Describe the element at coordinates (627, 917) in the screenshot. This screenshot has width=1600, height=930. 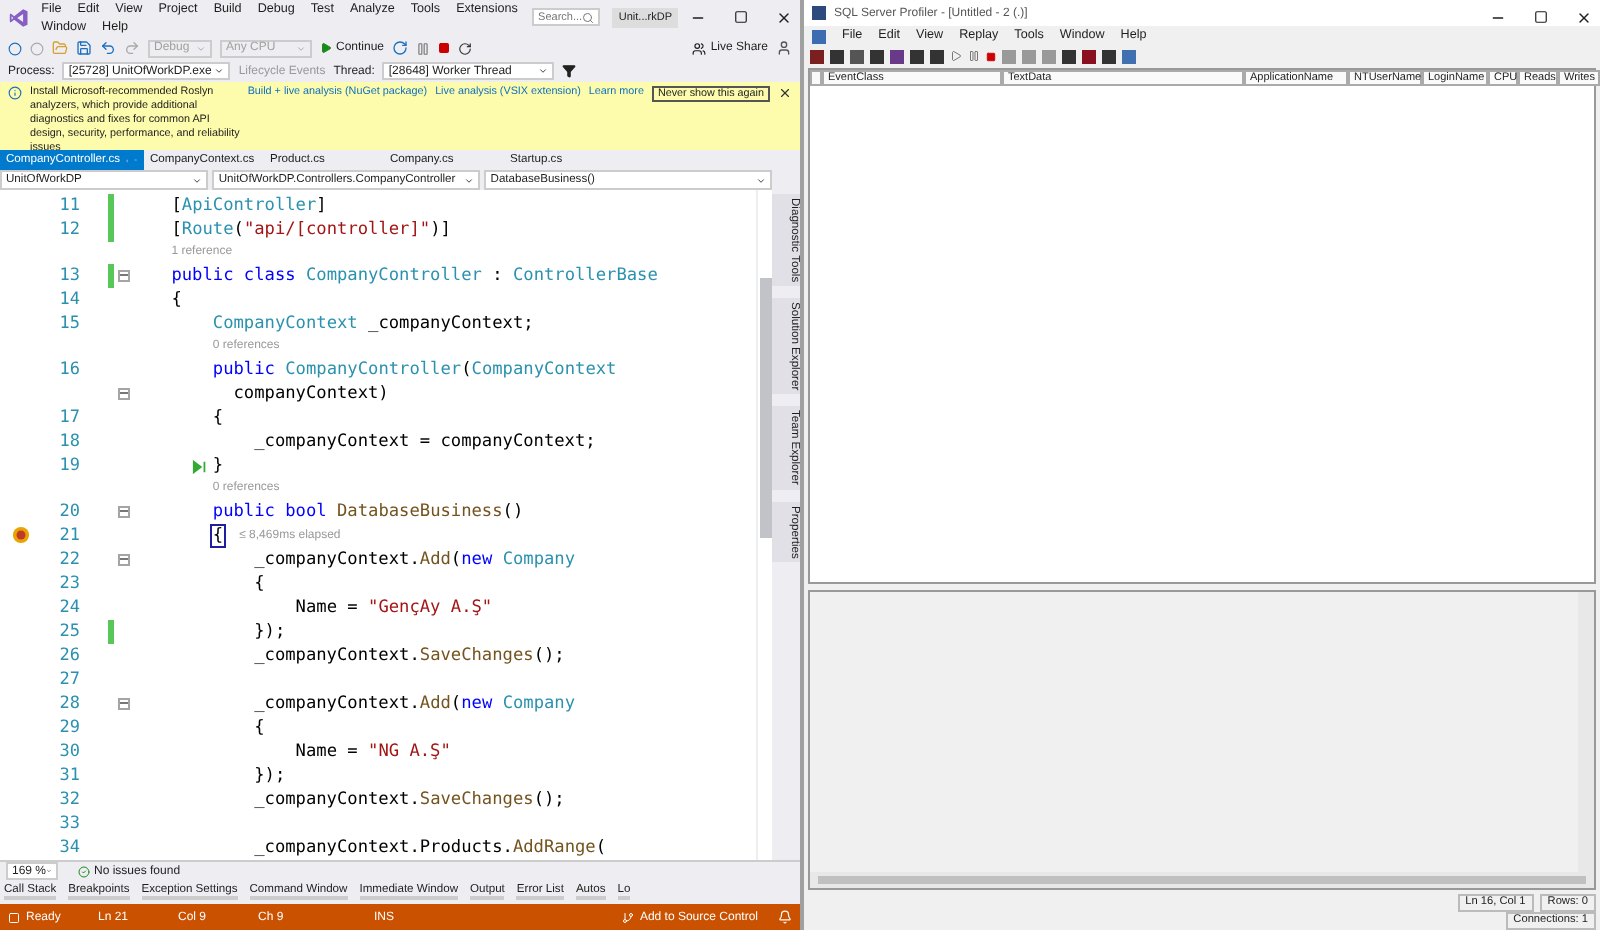
I see `branch-icon` at that location.